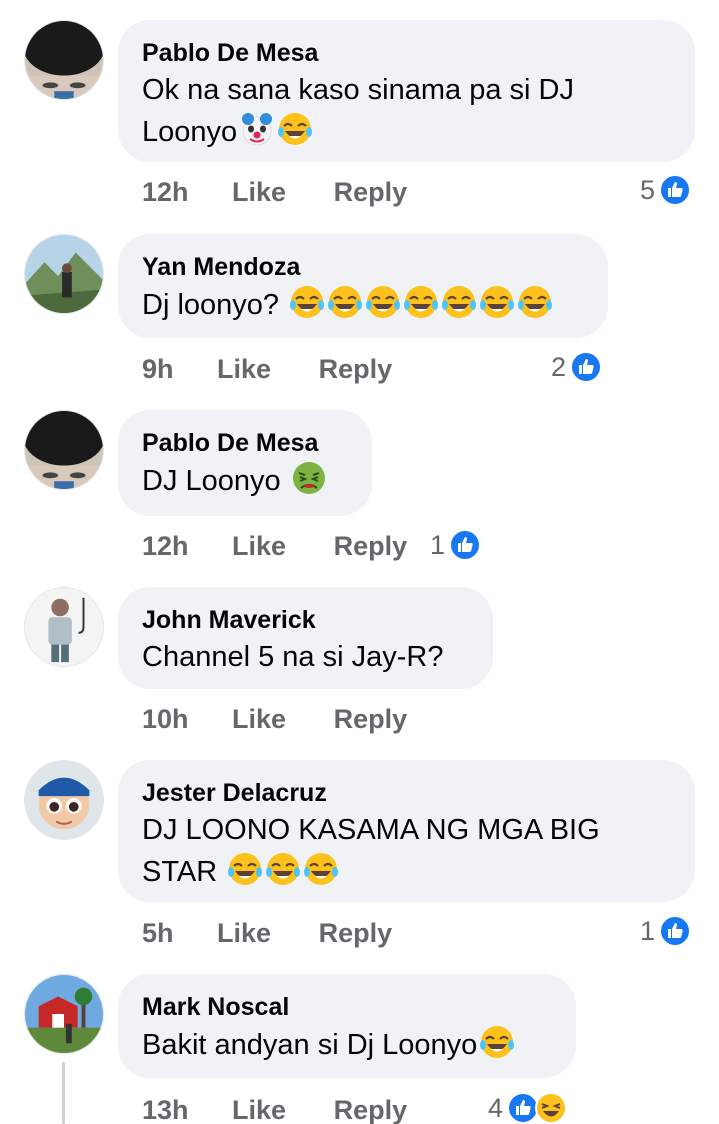  I want to click on comment-actions: 13h Like Reply, so click(274, 1108).